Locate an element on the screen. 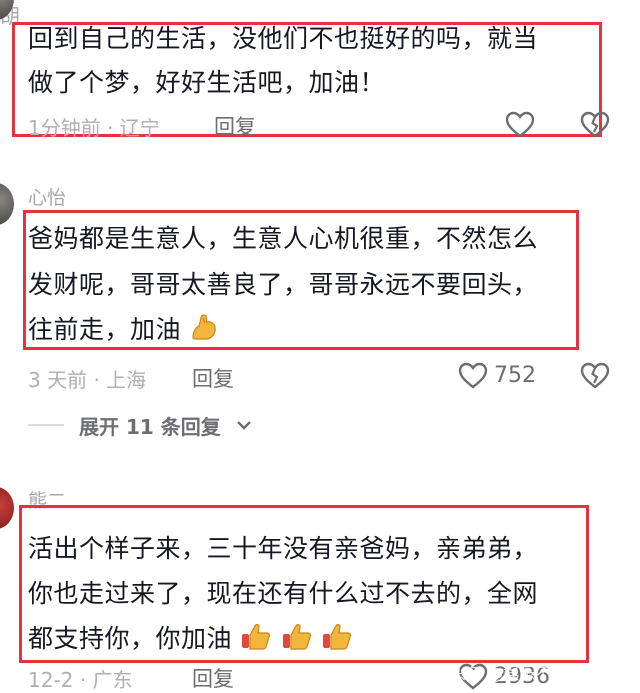 The height and width of the screenshot is (693, 640). comment-meta: 1分钟前 · 辽宁 is located at coordinates (94, 128).